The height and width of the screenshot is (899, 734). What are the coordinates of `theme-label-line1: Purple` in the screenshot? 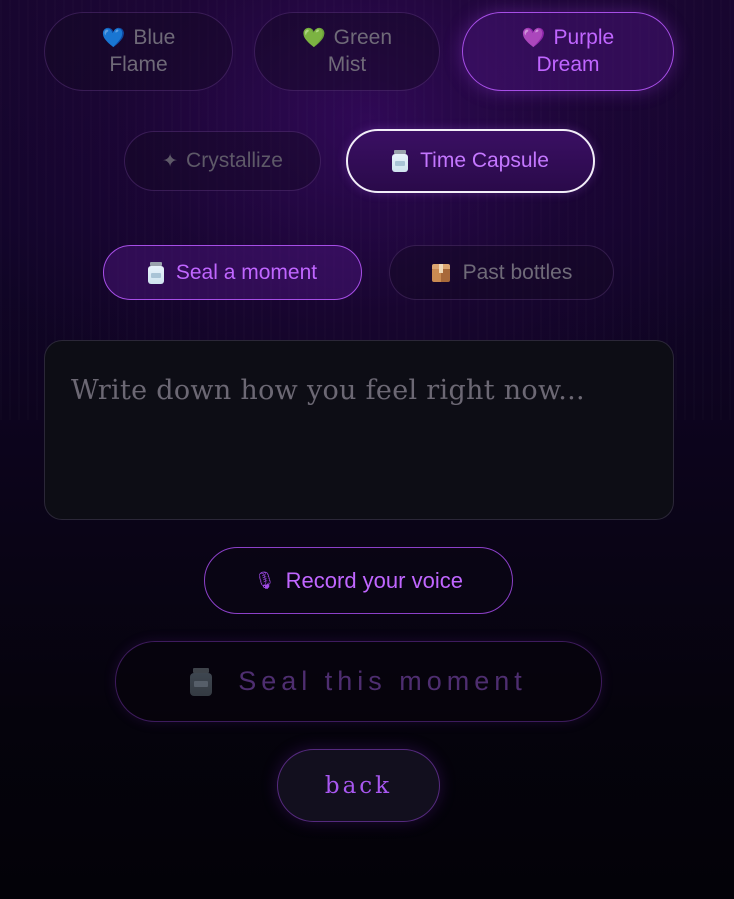 It's located at (584, 37).